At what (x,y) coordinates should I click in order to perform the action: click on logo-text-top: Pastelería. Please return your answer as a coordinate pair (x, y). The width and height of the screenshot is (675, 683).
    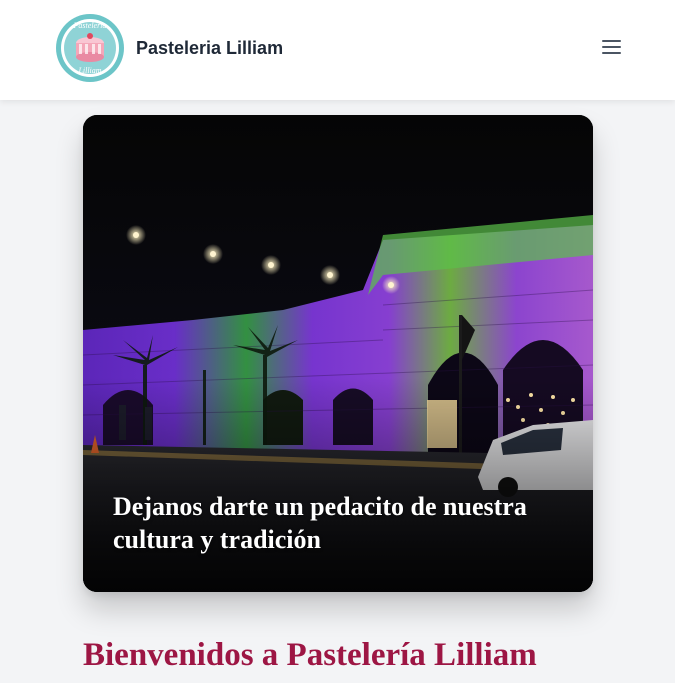
    Looking at the image, I should click on (90, 25).